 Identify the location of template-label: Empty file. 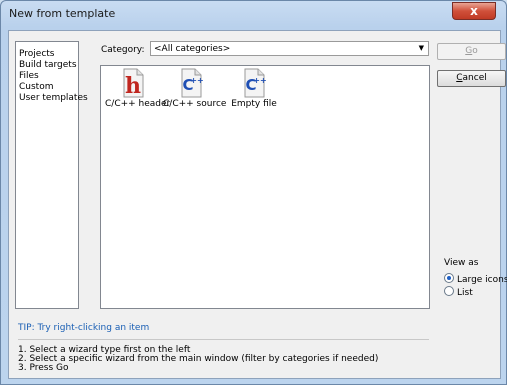
(254, 104).